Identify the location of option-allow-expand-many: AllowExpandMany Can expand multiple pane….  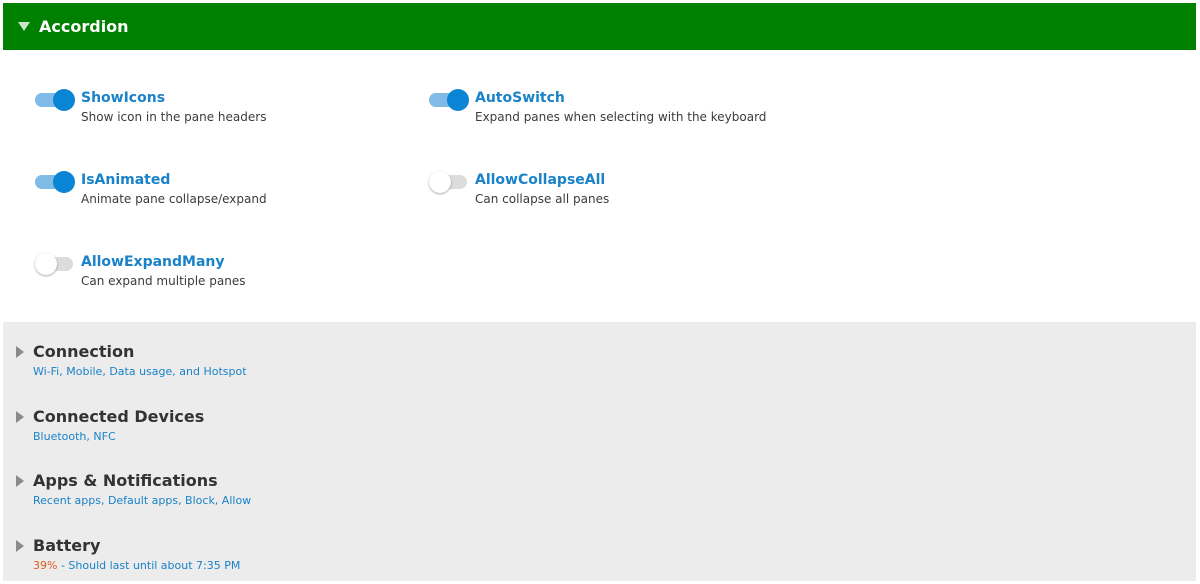
(230, 275).